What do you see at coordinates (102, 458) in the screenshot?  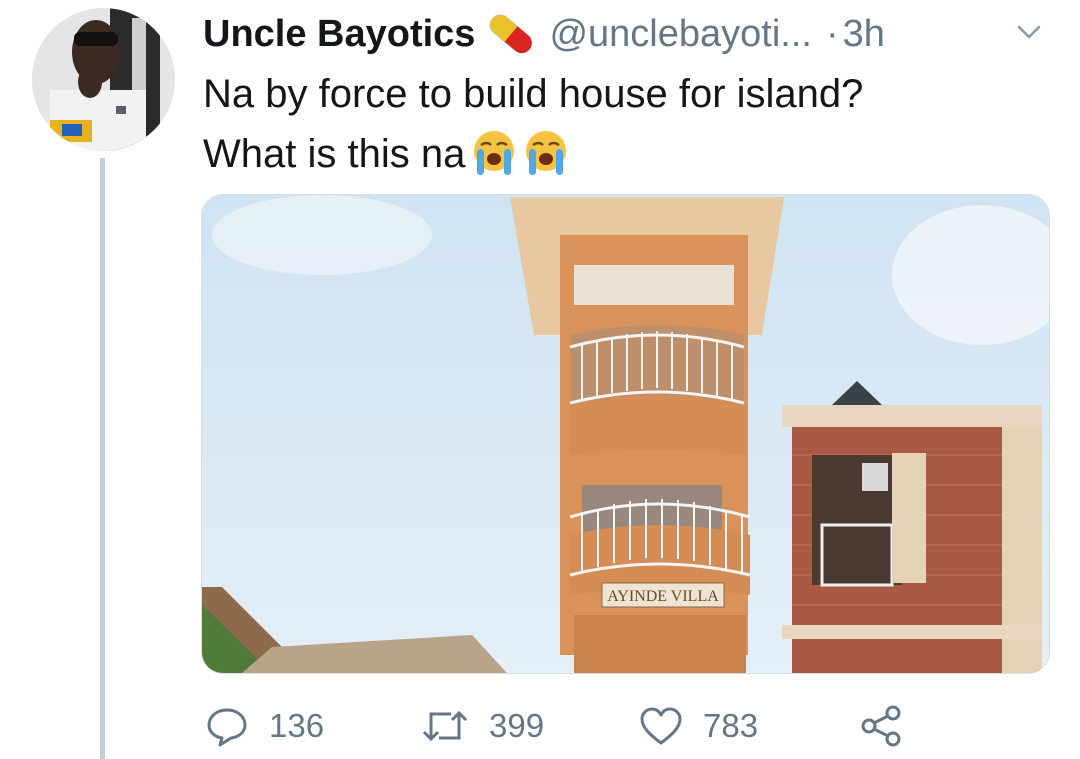 I see `thread-connector-line` at bounding box center [102, 458].